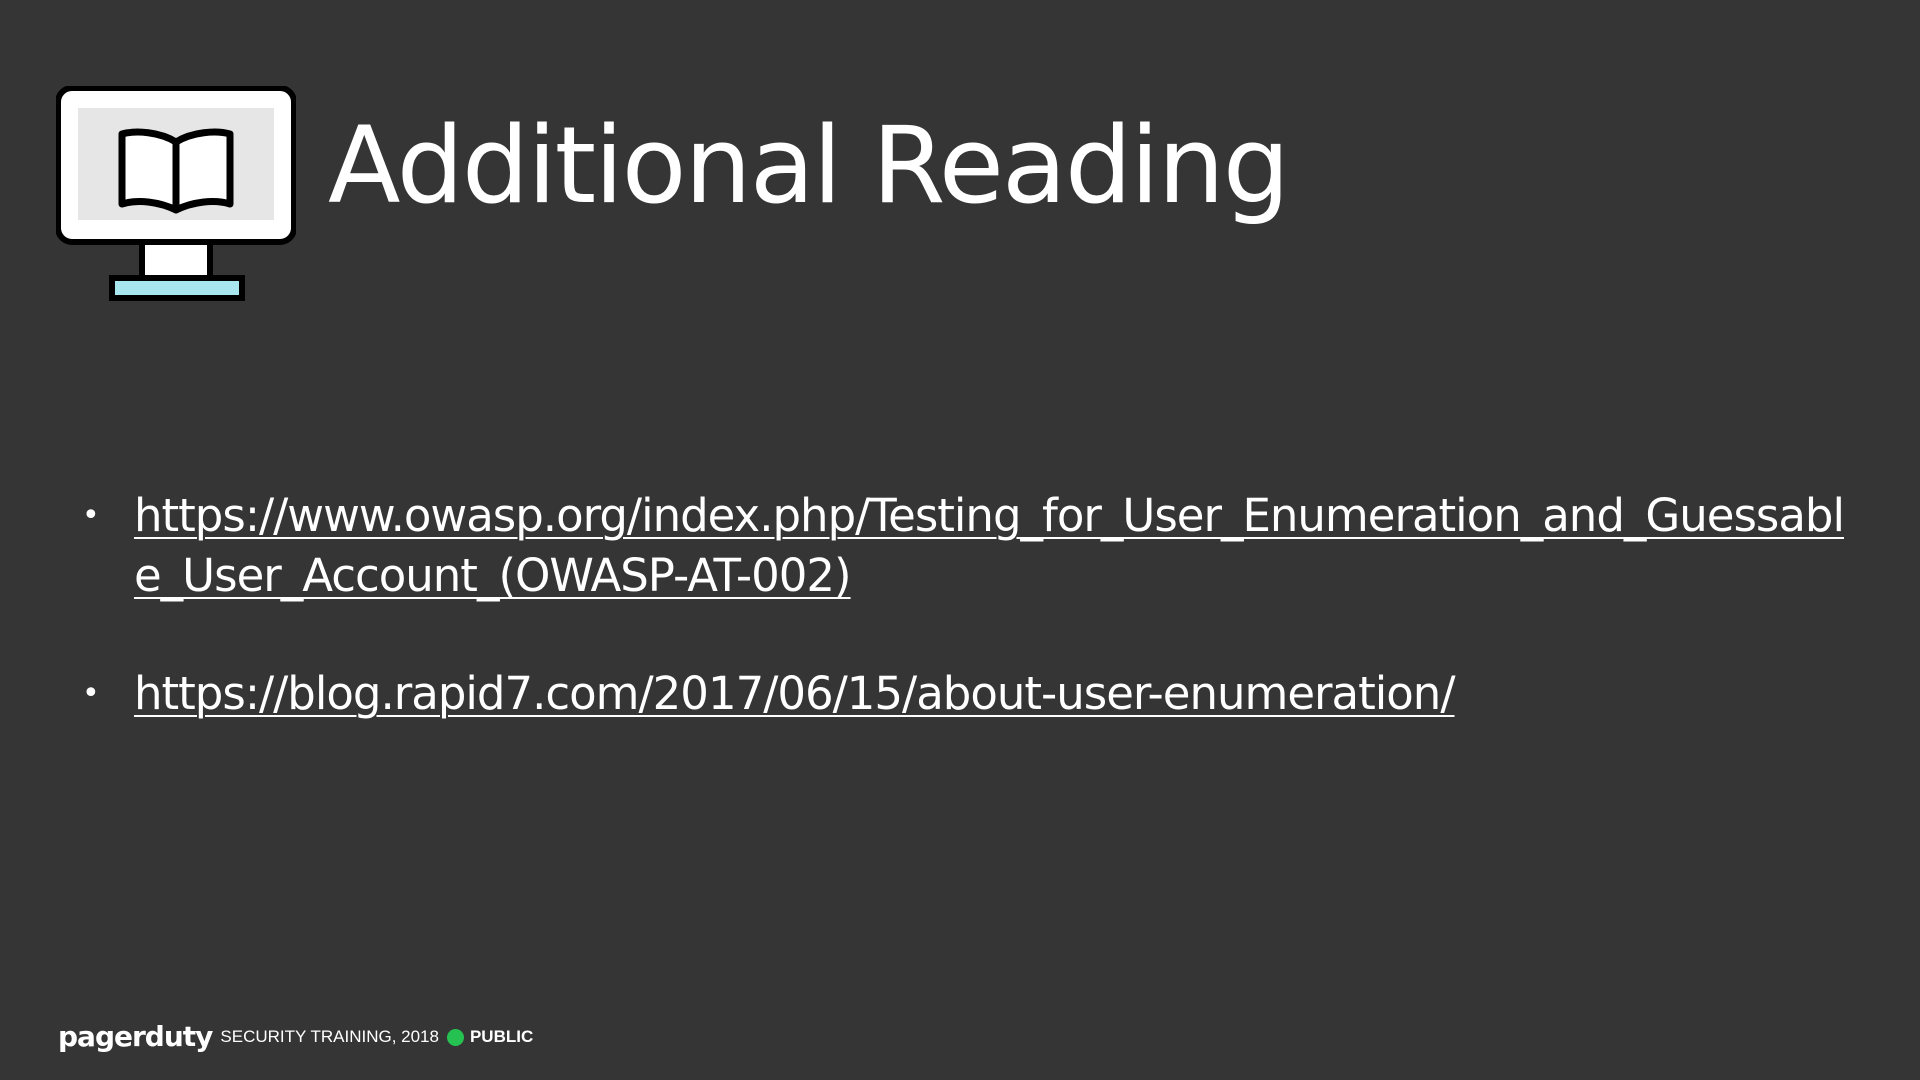  I want to click on pagerduty-logo: pagerduty, so click(135, 1036).